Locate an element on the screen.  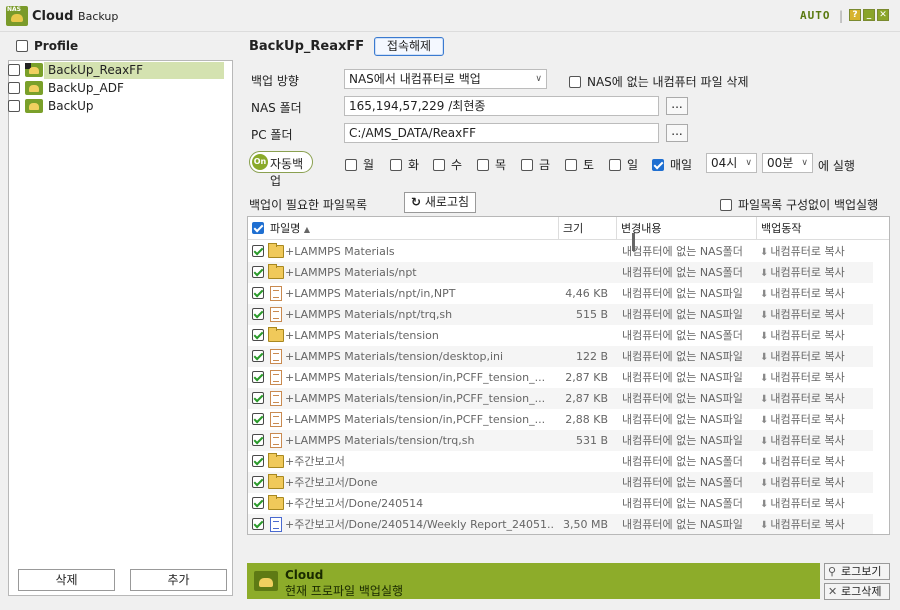
auto-label: AUTO is located at coordinates (815, 15).